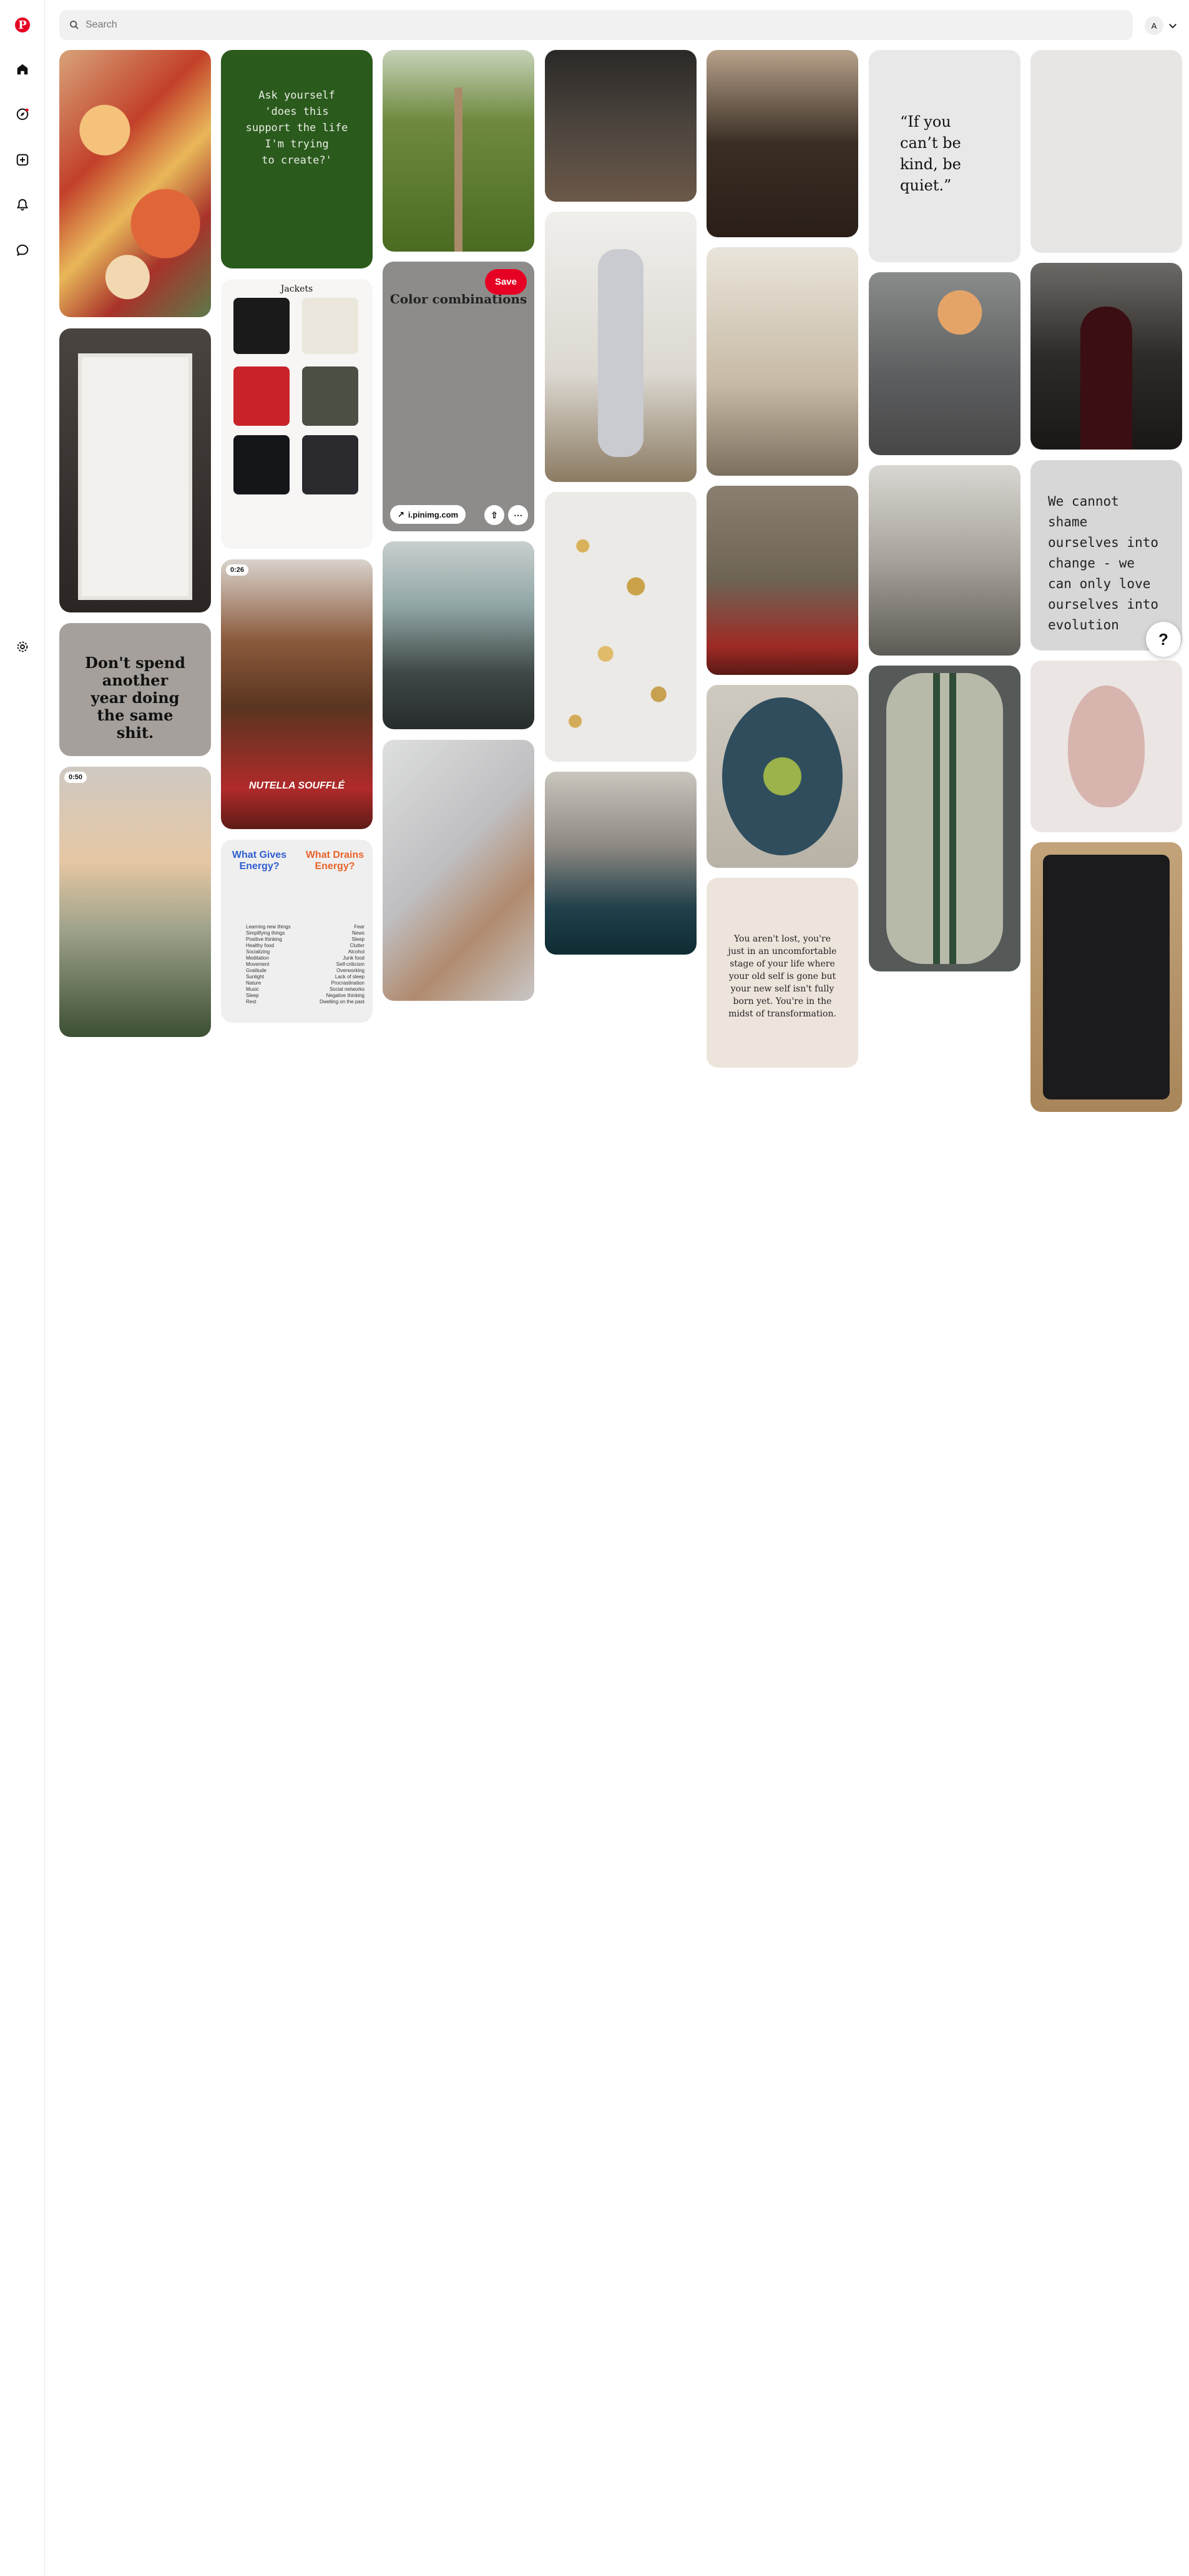 This screenshot has height=2576, width=1189. Describe the element at coordinates (458, 635) in the screenshot. I see `pin-jeep-couple` at that location.